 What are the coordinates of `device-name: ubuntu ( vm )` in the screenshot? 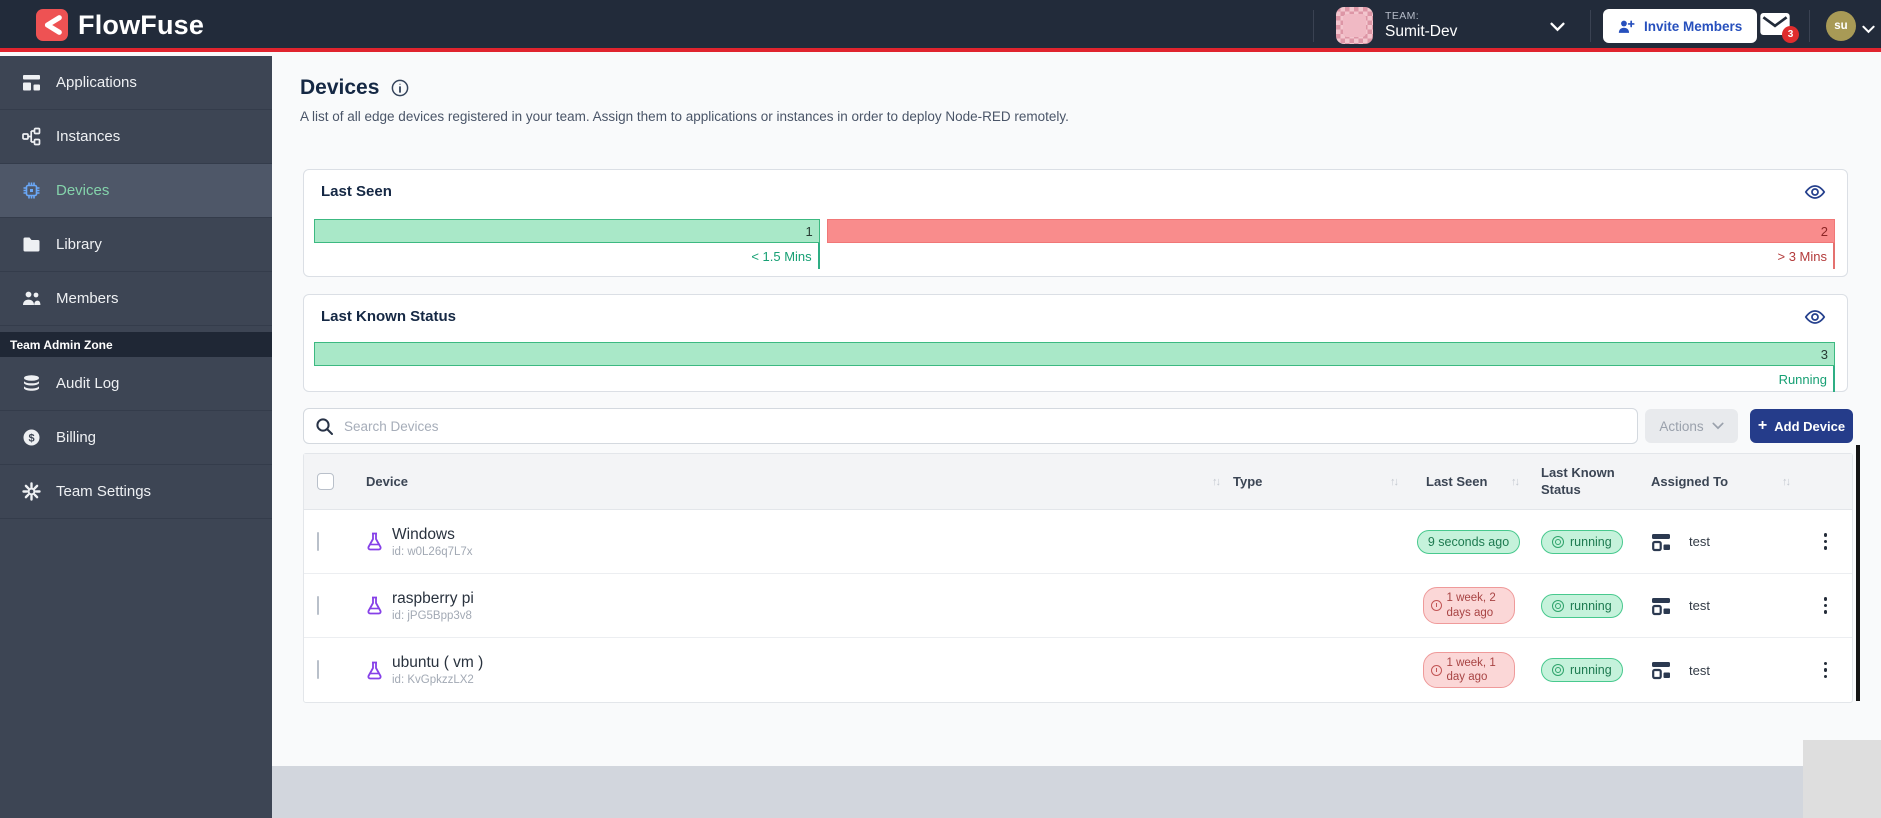 It's located at (437, 663).